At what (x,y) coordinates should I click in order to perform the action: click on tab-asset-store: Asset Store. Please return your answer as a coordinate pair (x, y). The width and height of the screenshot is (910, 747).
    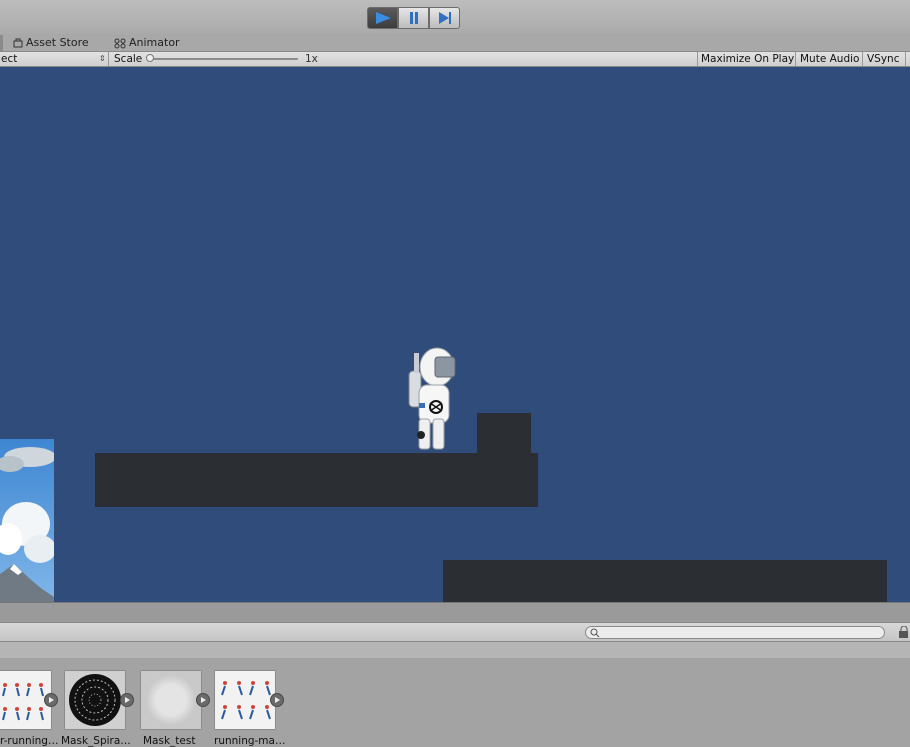
    Looking at the image, I should click on (51, 43).